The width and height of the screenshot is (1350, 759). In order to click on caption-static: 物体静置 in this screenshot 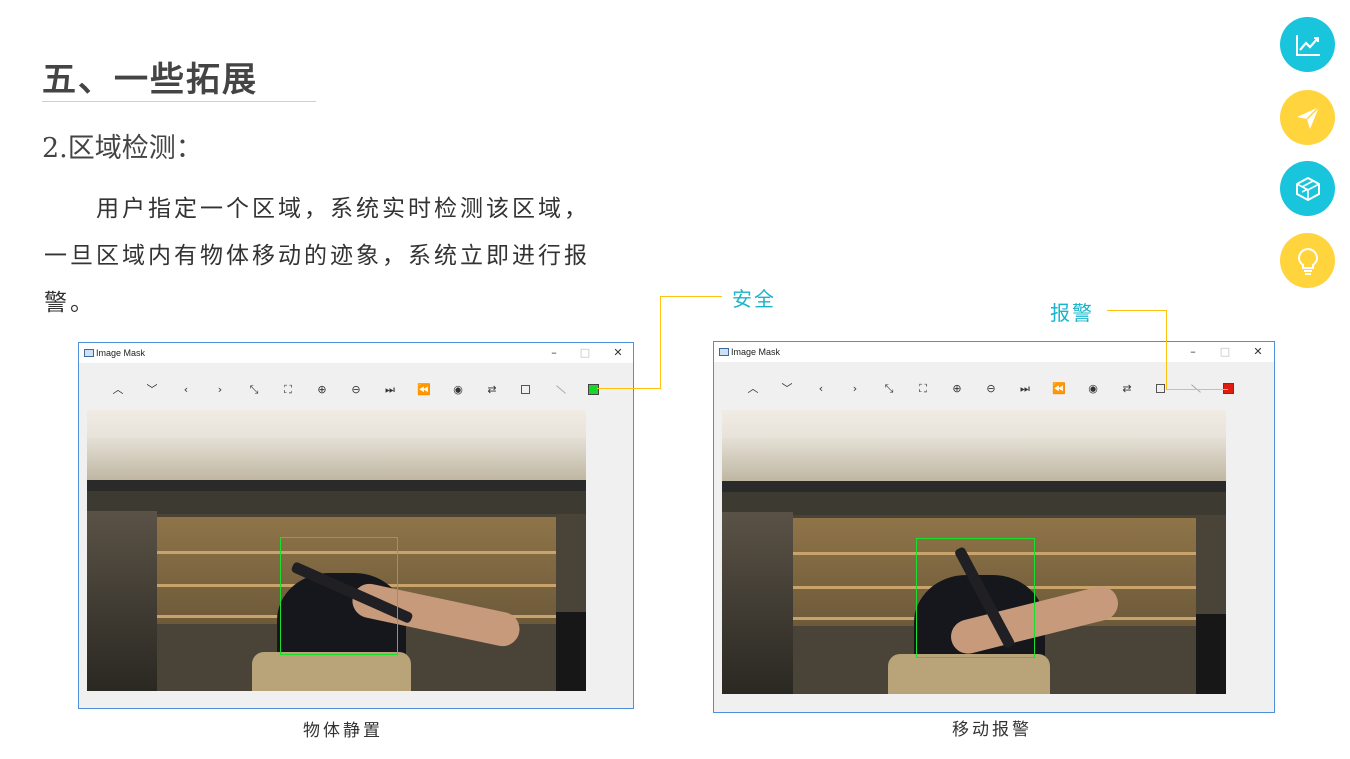, I will do `click(343, 731)`.